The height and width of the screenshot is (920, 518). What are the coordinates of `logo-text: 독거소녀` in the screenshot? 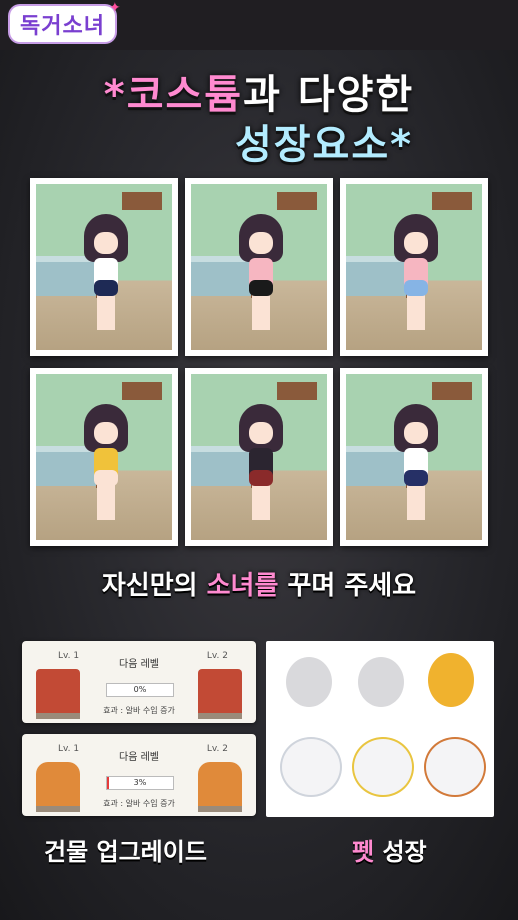 It's located at (62, 26).